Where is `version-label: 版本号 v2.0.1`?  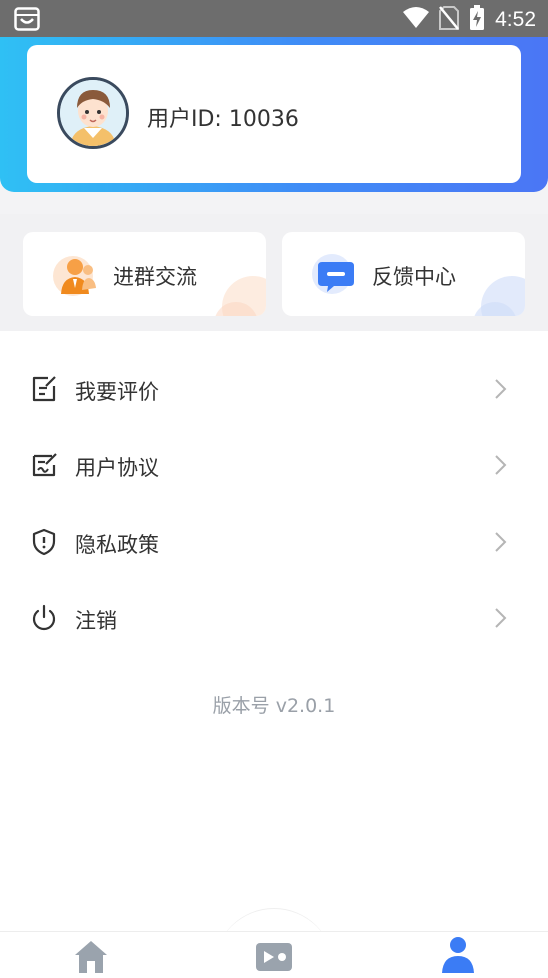 version-label: 版本号 v2.0.1 is located at coordinates (274, 706).